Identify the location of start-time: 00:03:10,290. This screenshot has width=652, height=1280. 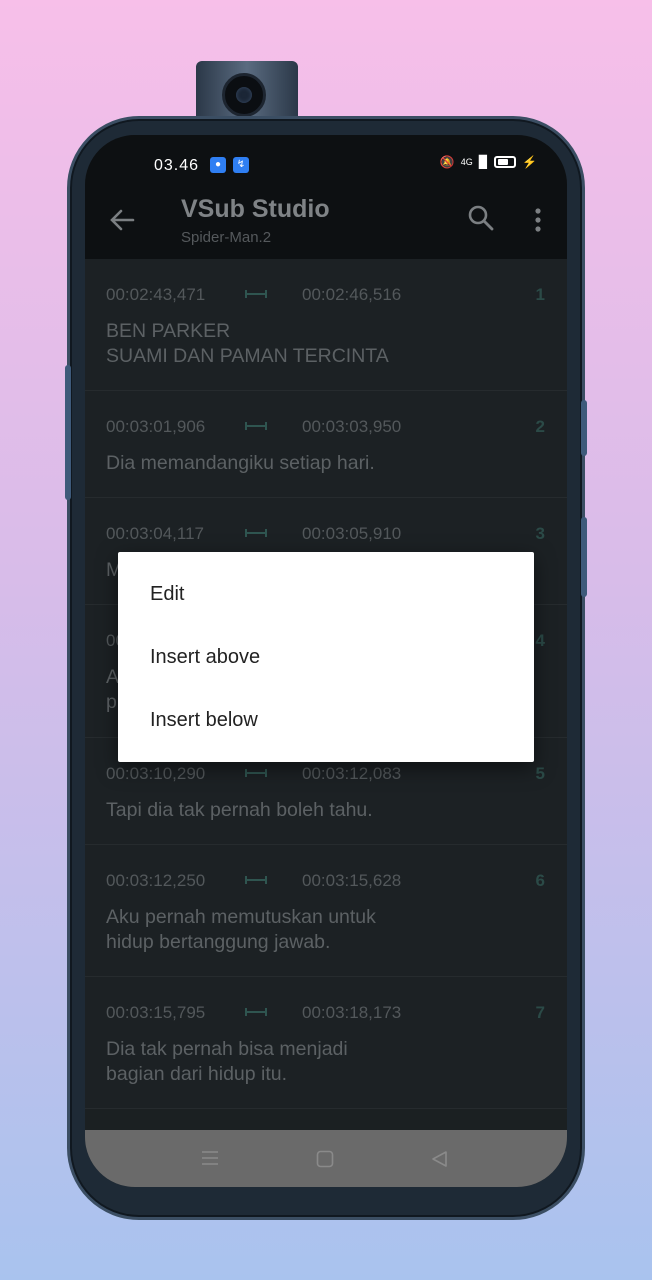
(156, 773).